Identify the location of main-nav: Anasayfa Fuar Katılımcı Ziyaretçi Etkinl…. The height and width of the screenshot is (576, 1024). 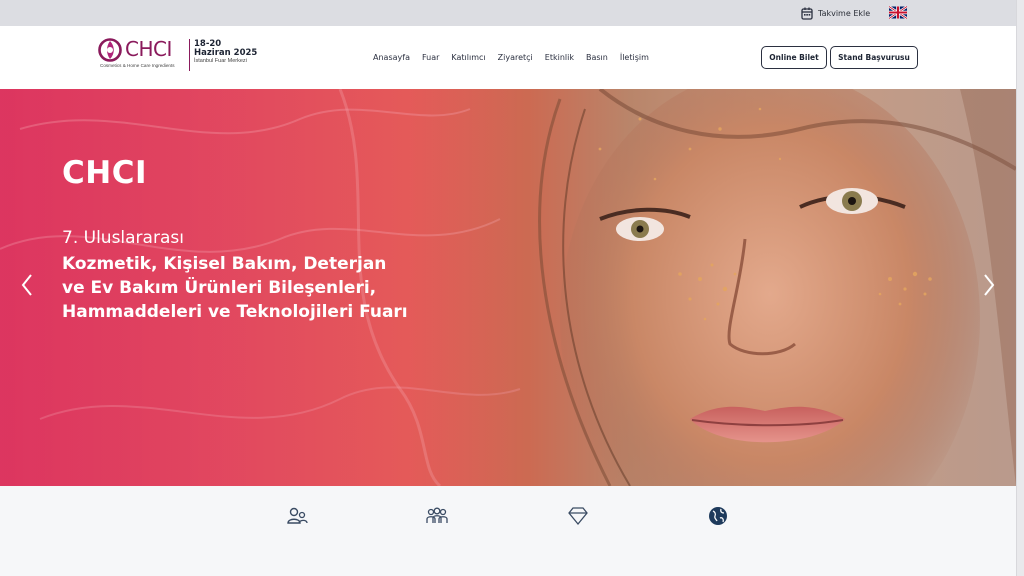
(517, 57).